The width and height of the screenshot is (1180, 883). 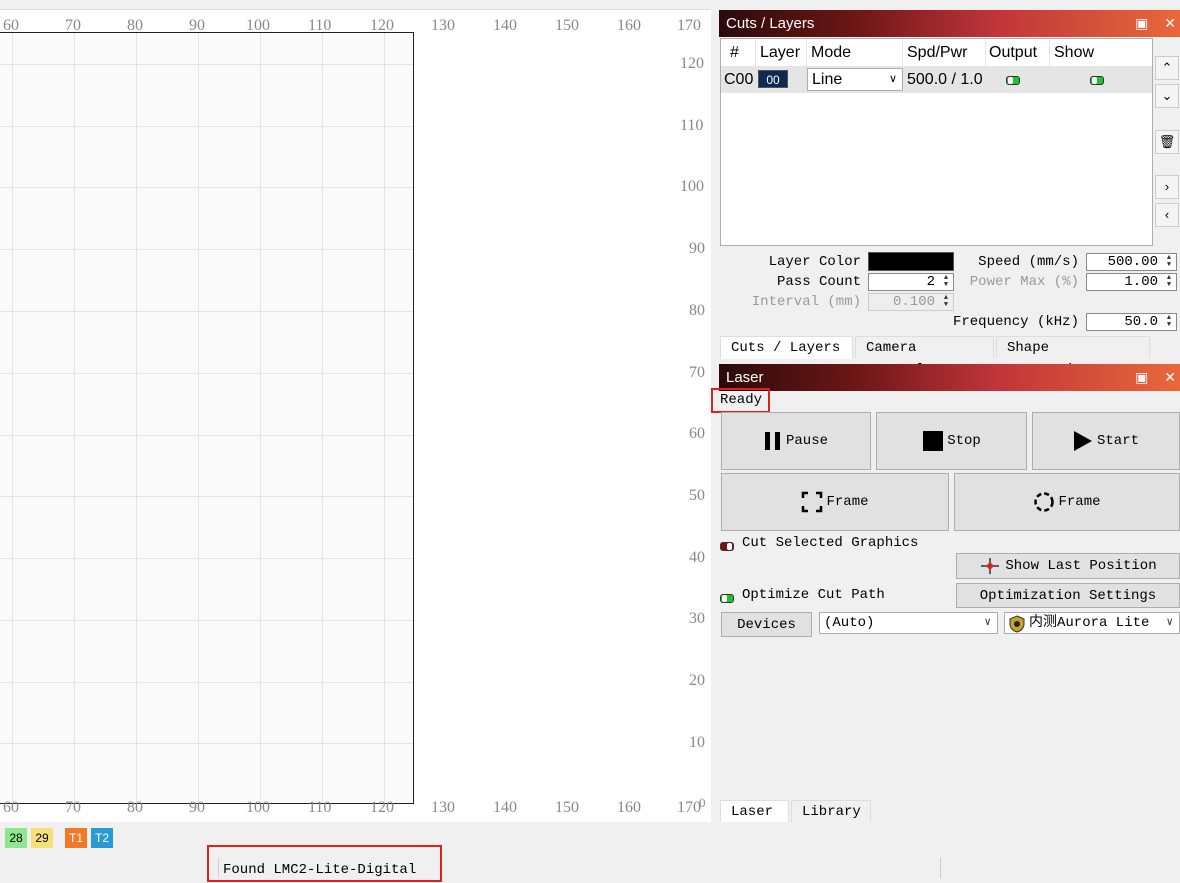 I want to click on speed-value: 500.00, so click(x=1132, y=262).